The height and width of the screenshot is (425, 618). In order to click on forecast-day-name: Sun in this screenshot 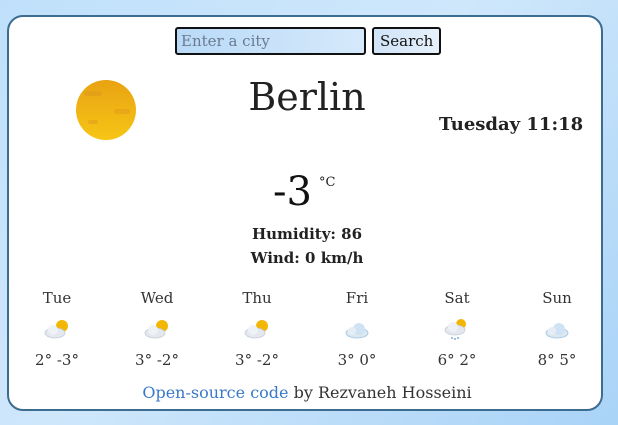, I will do `click(557, 298)`.